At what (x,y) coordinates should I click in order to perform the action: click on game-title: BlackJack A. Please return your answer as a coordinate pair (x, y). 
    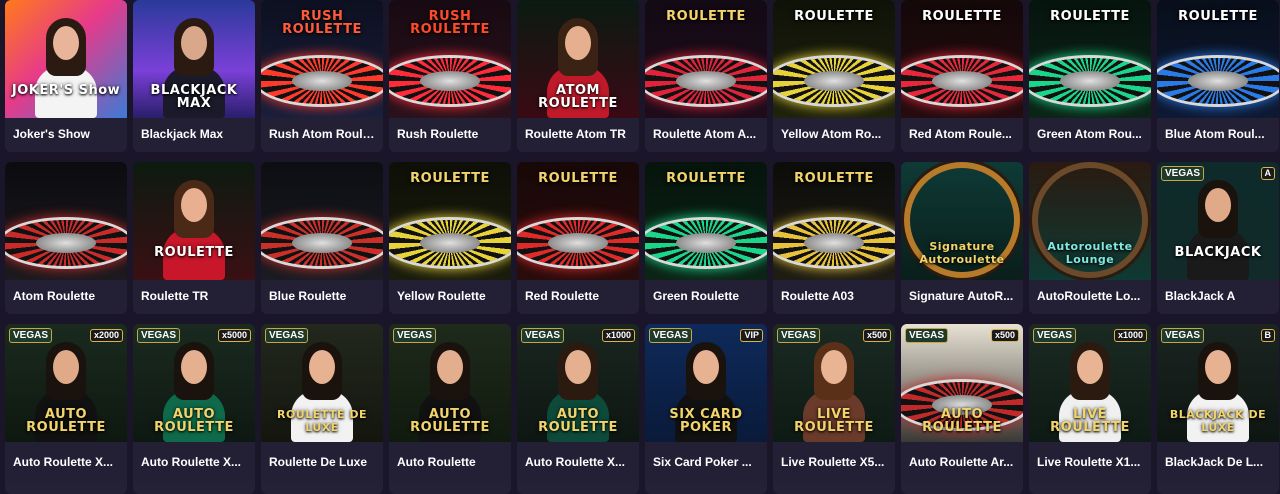
    Looking at the image, I should click on (1218, 297).